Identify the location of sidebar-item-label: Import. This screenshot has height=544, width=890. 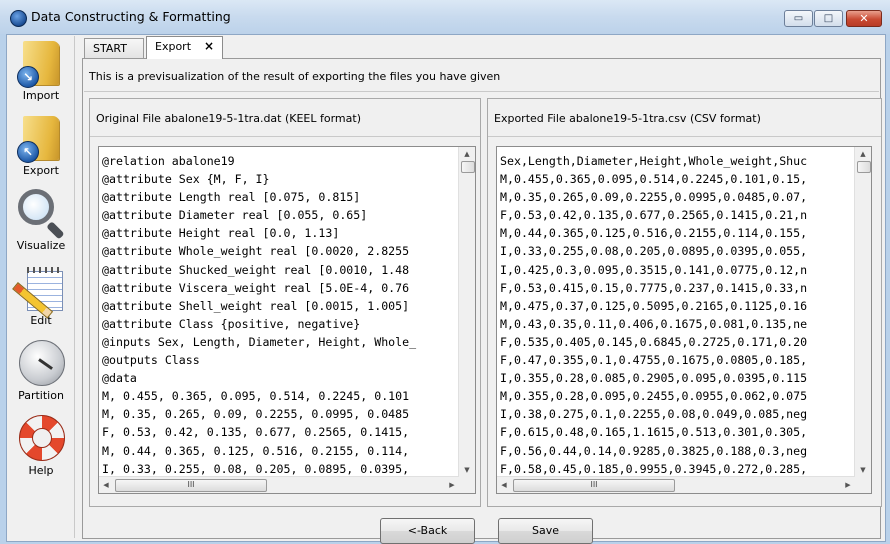
(41, 95).